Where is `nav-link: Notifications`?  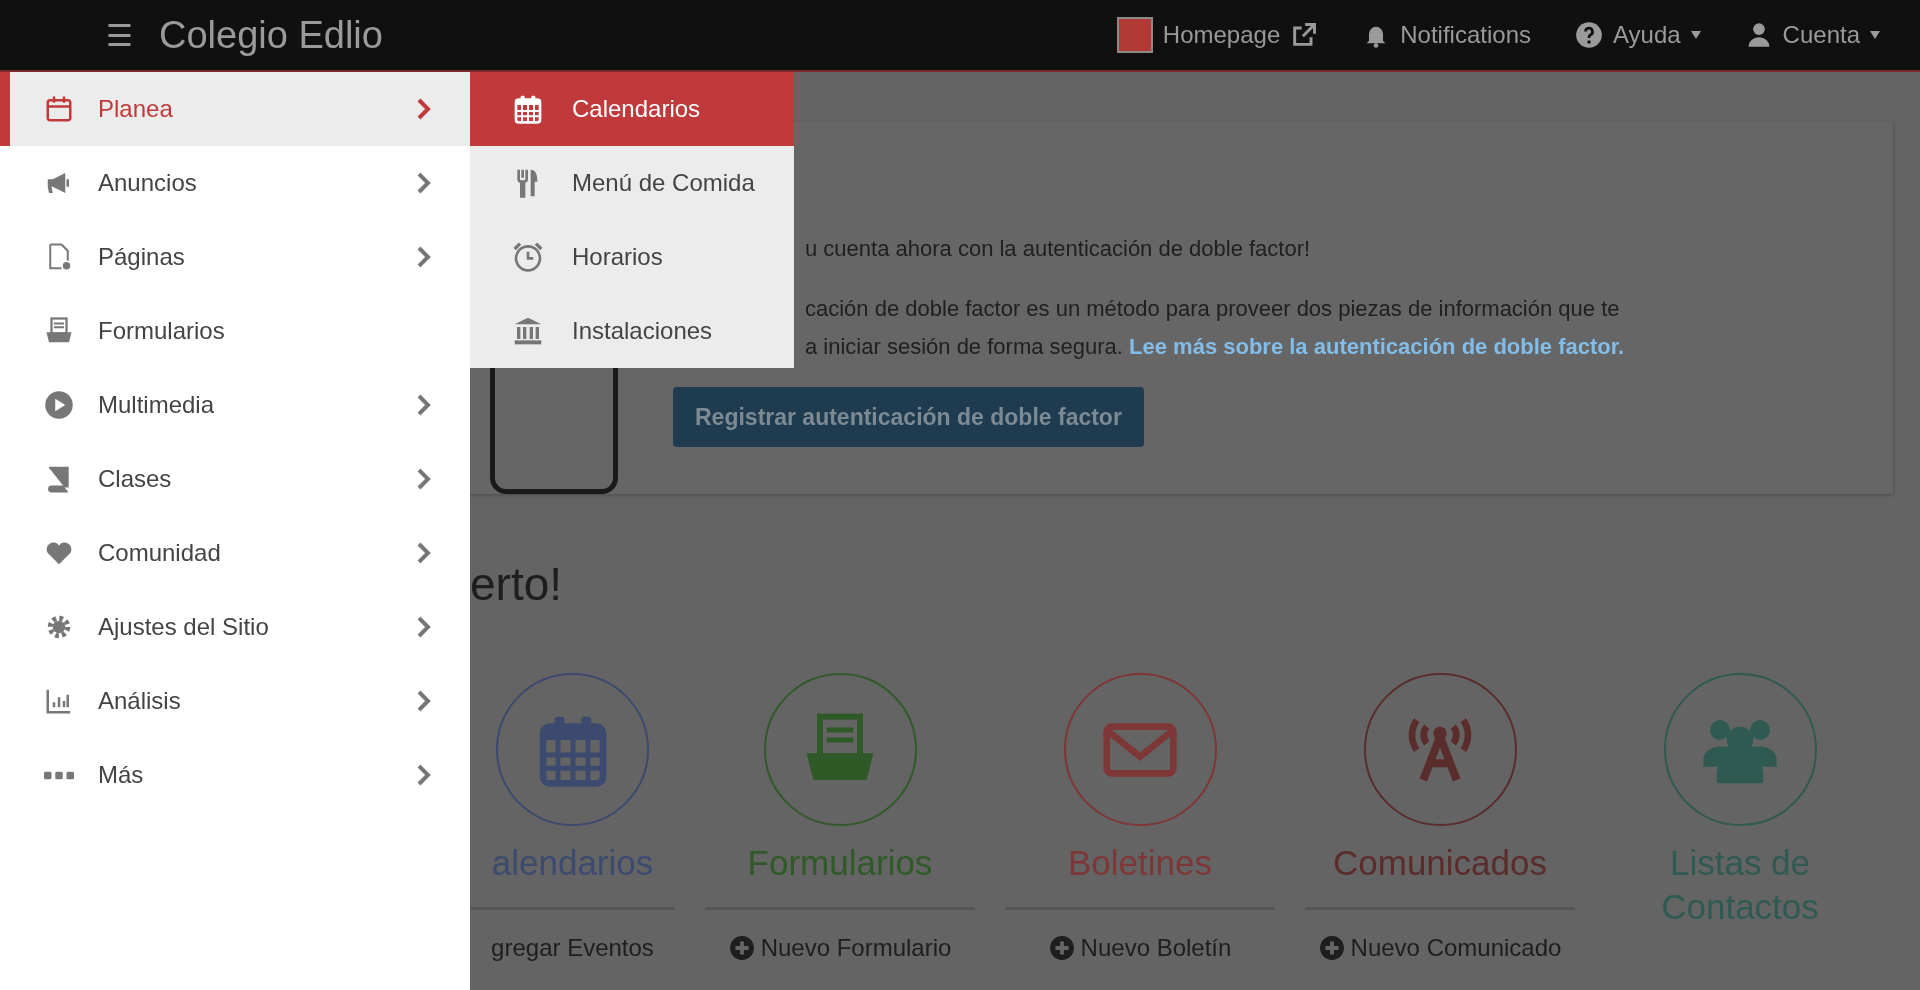 nav-link: Notifications is located at coordinates (1446, 35).